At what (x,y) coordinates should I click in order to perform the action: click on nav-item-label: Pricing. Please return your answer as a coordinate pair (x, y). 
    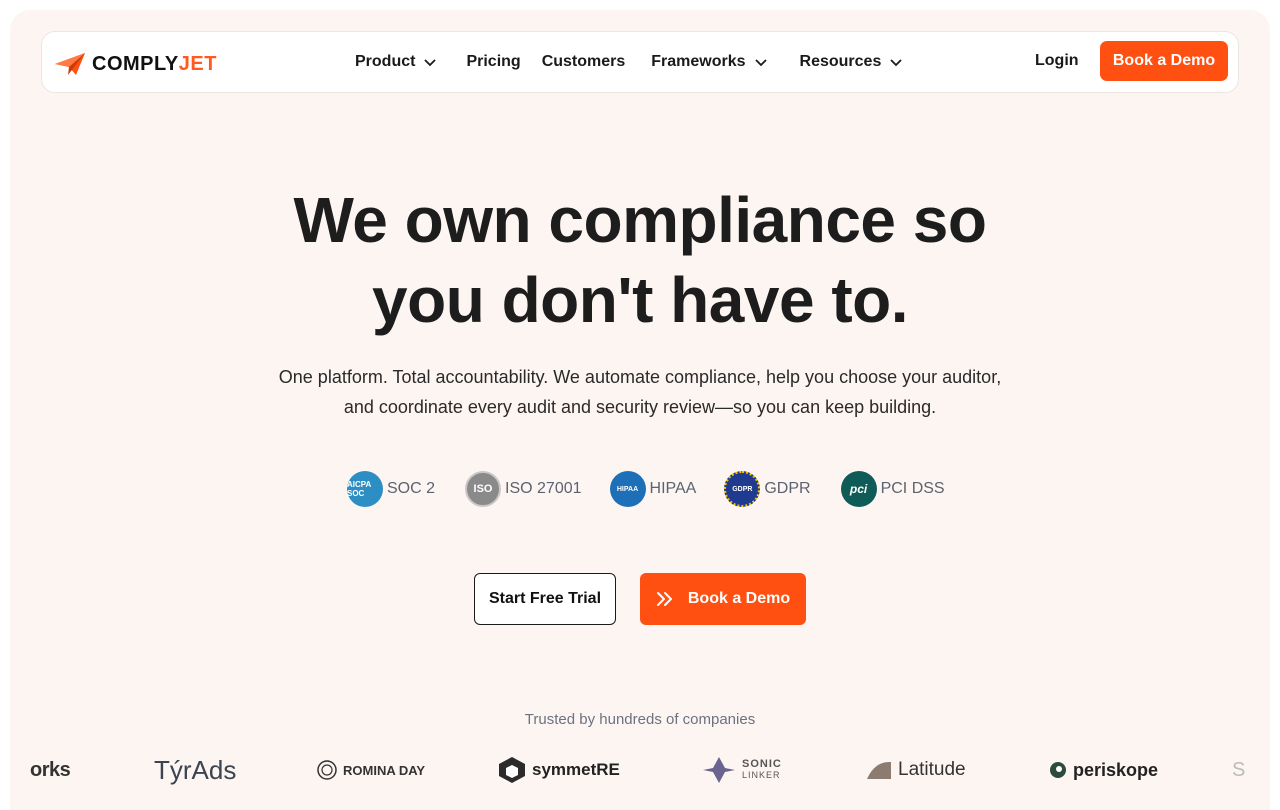
    Looking at the image, I should click on (493, 61).